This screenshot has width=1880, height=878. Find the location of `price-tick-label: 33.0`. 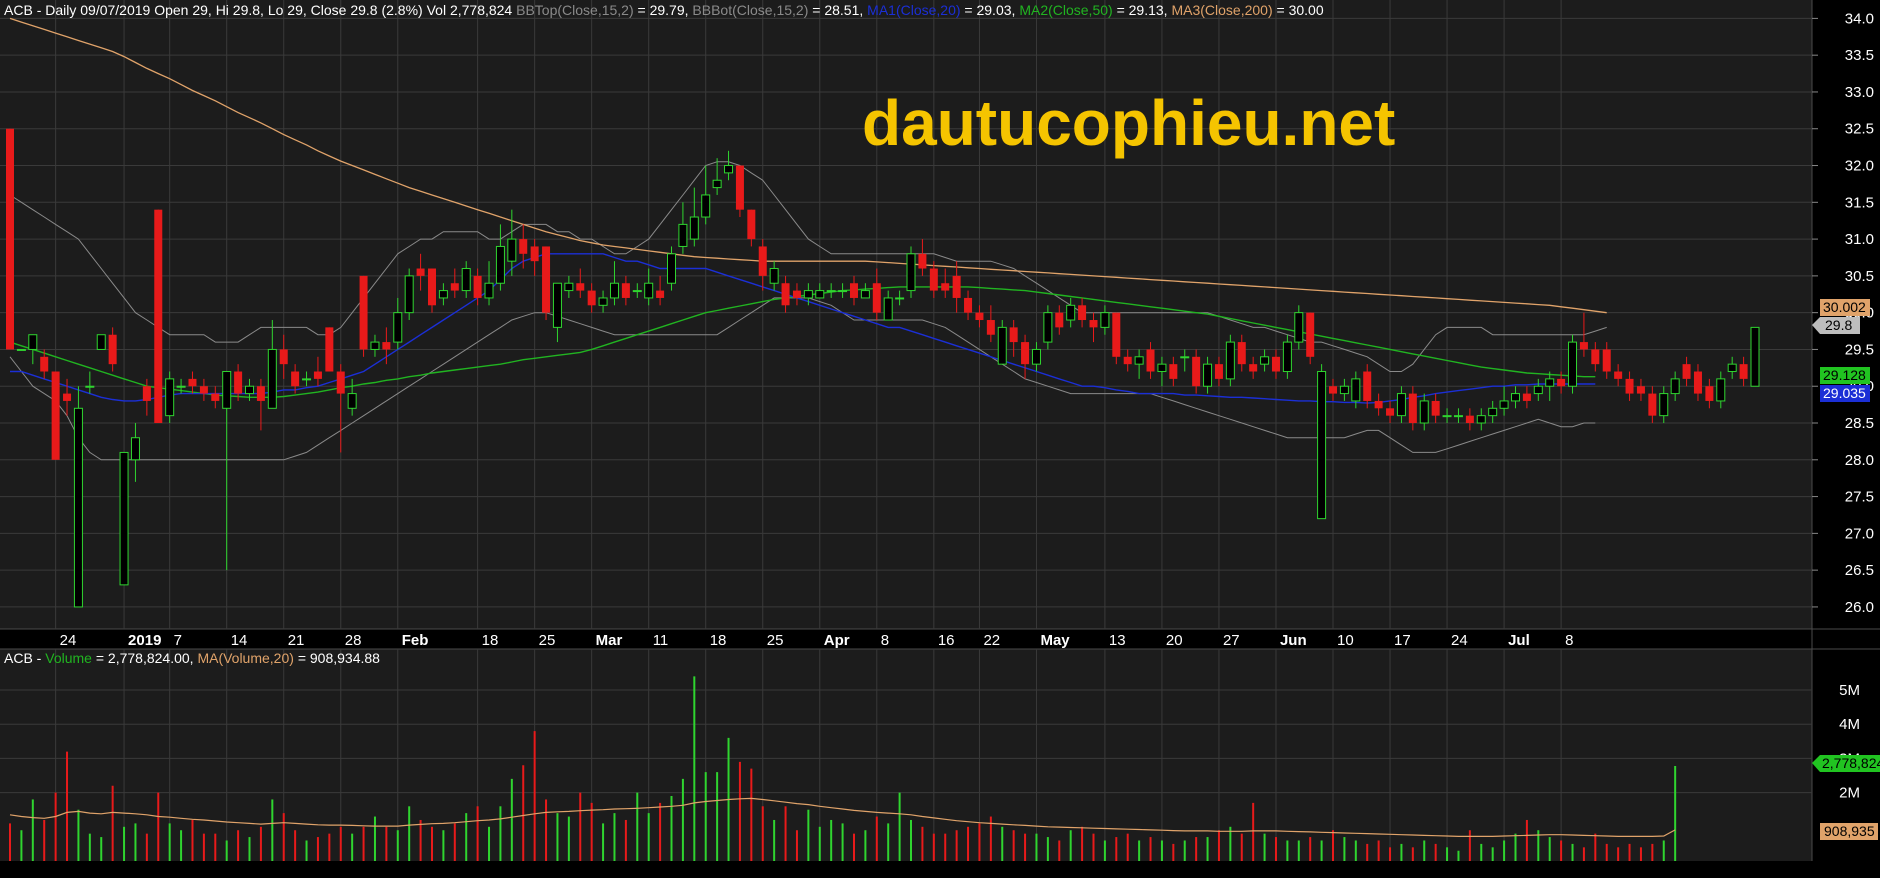

price-tick-label: 33.0 is located at coordinates (1859, 92).